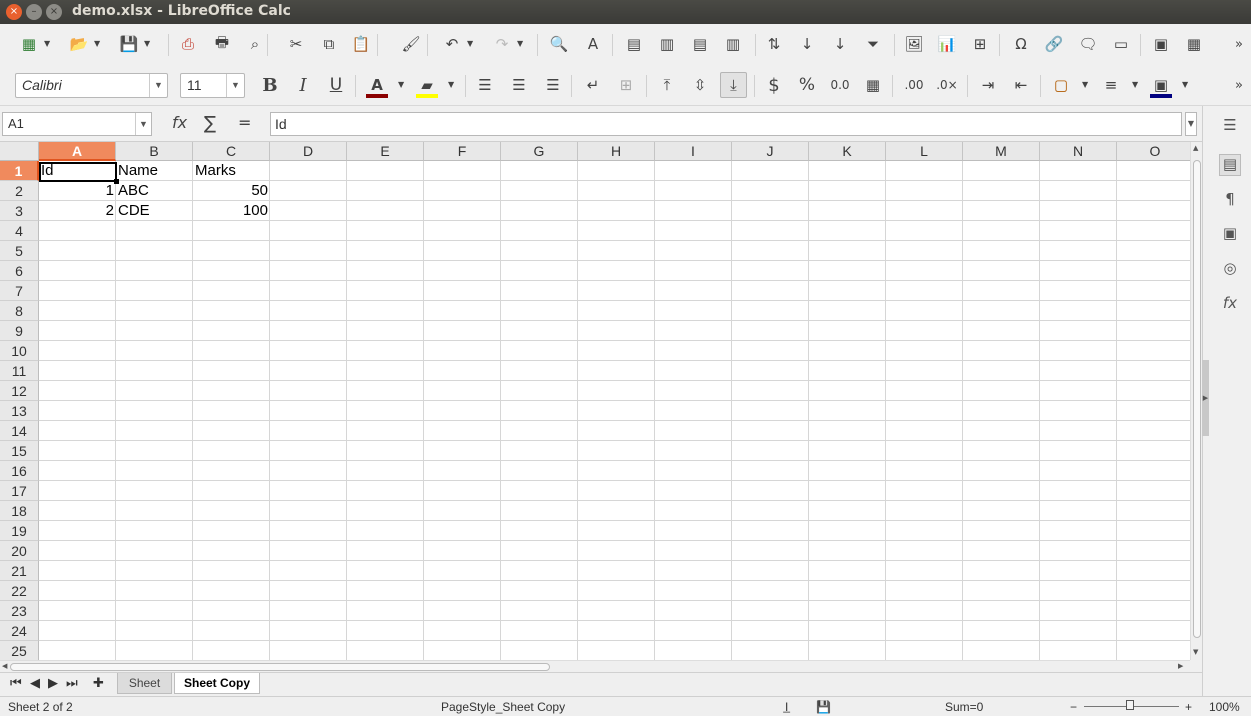 This screenshot has width=1251, height=716. Describe the element at coordinates (1230, 127) in the screenshot. I see `sidebar-settings-icon: ☰` at that location.